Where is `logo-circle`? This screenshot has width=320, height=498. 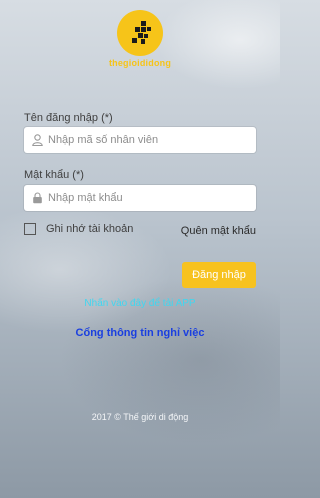 logo-circle is located at coordinates (140, 33).